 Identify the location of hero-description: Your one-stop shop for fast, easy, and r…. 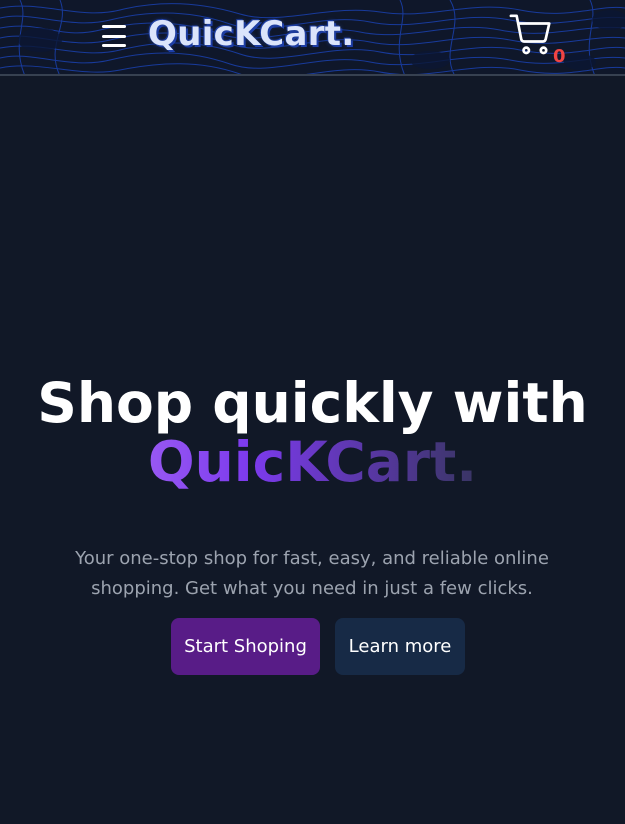
(312, 573).